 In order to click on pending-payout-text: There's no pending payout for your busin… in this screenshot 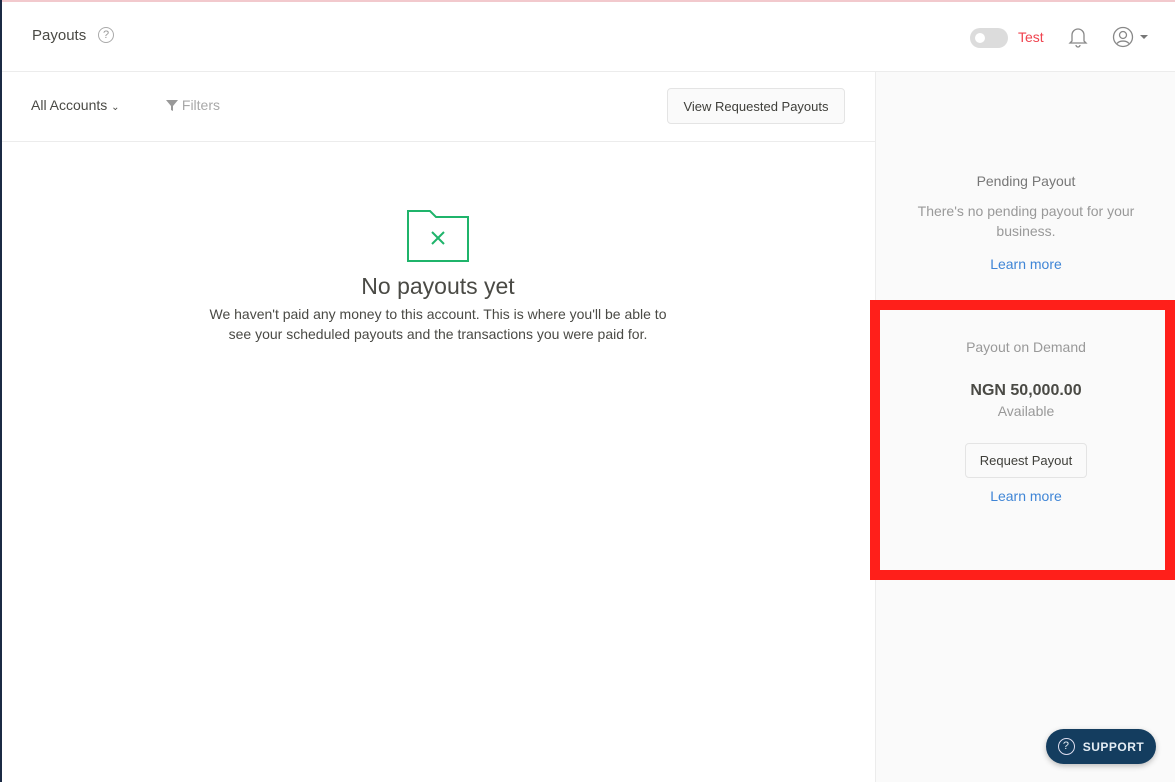, I will do `click(1026, 221)`.